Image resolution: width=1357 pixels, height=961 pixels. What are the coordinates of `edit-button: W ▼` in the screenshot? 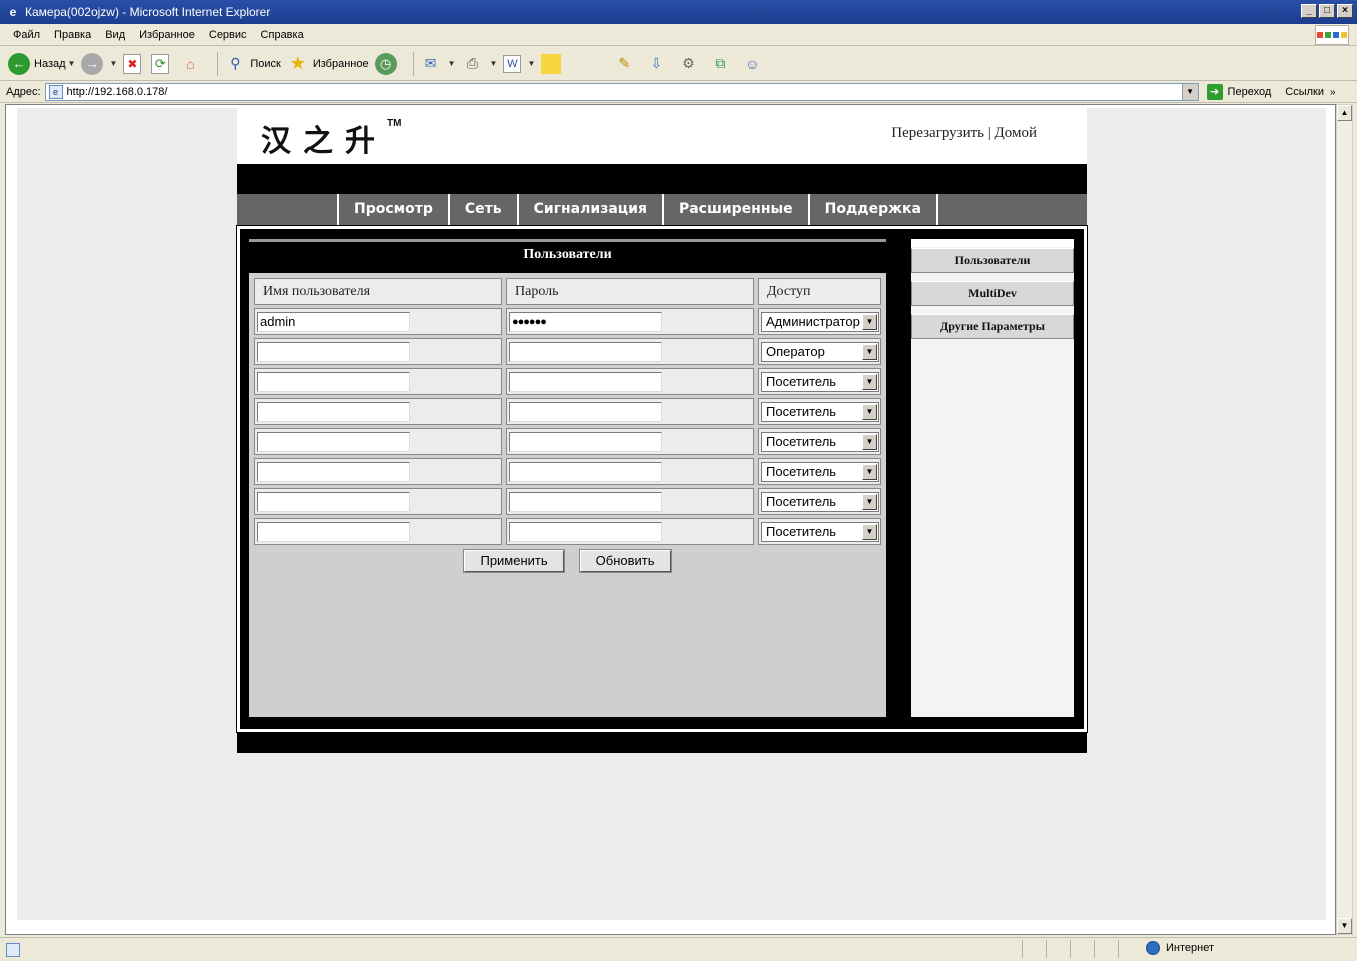 It's located at (519, 63).